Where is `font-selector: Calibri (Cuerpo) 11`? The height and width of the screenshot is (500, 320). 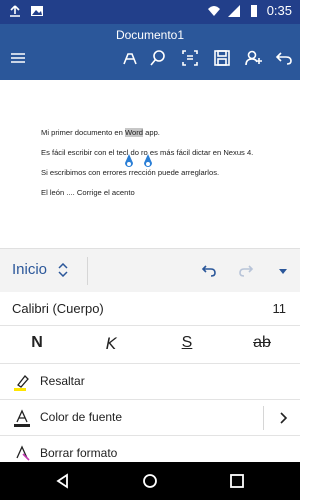
font-selector: Calibri (Cuerpo) 11 is located at coordinates (150, 309).